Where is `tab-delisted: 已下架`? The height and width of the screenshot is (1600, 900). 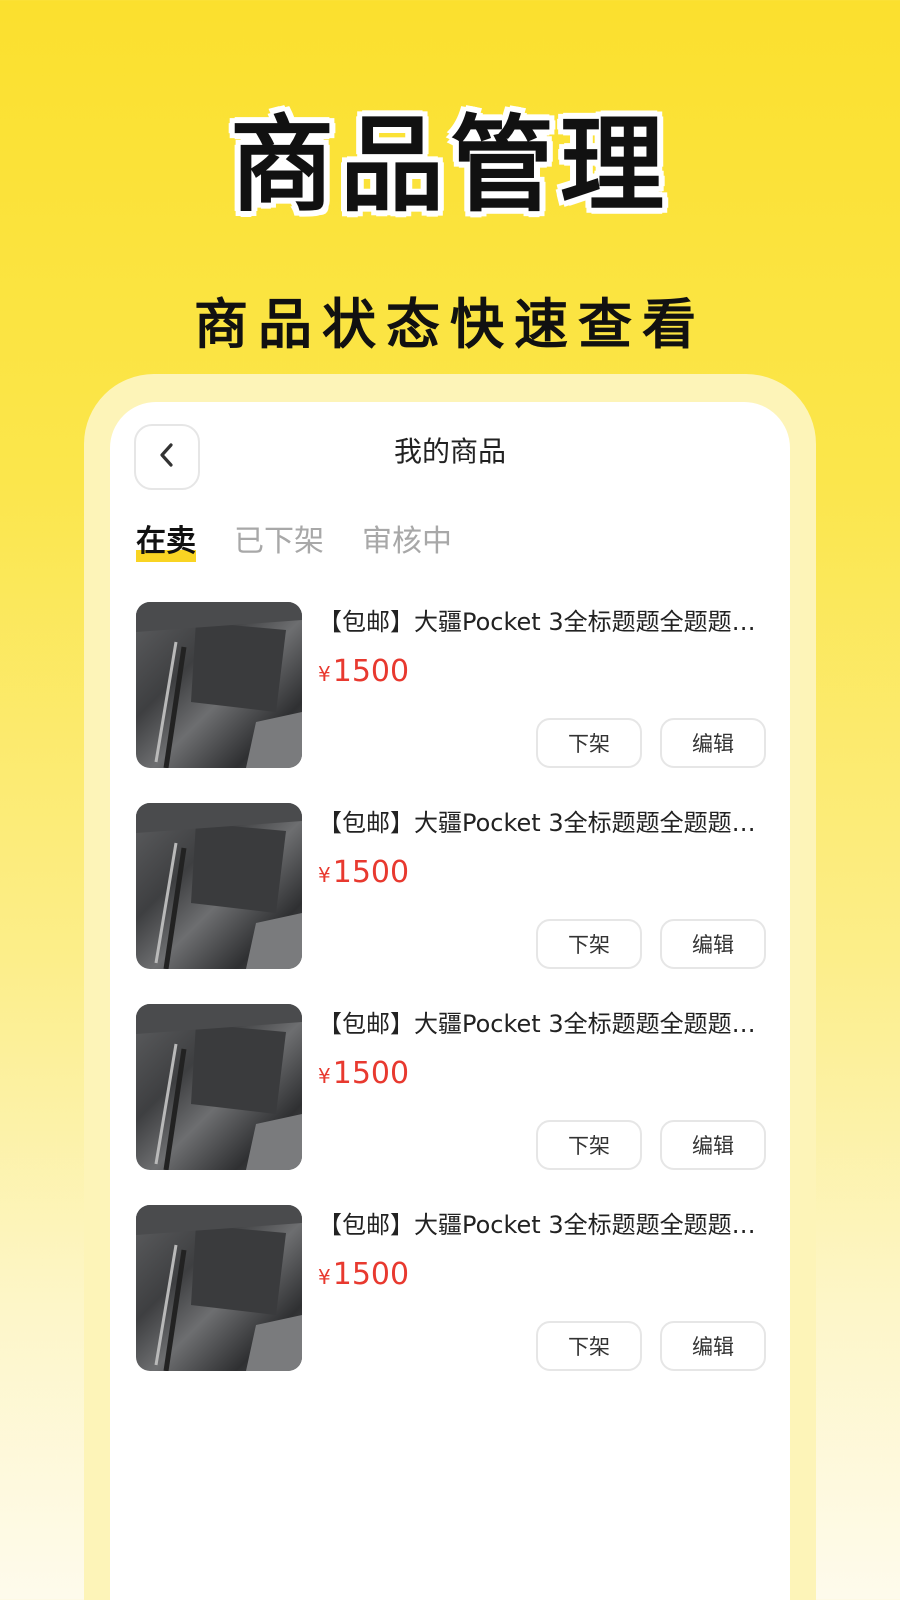
tab-delisted: 已下架 is located at coordinates (279, 542).